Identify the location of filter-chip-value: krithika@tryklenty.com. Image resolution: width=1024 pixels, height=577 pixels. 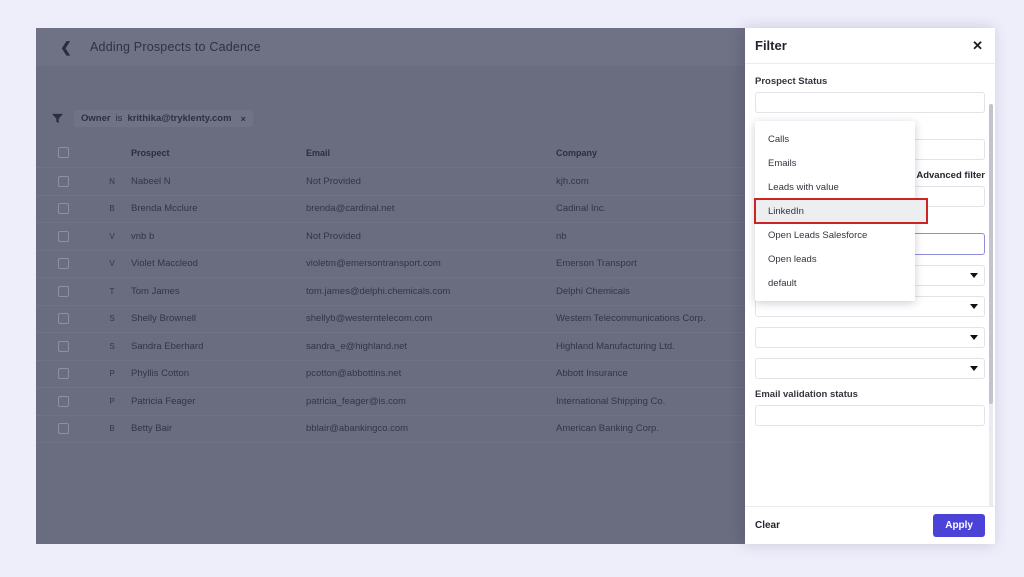
(179, 118).